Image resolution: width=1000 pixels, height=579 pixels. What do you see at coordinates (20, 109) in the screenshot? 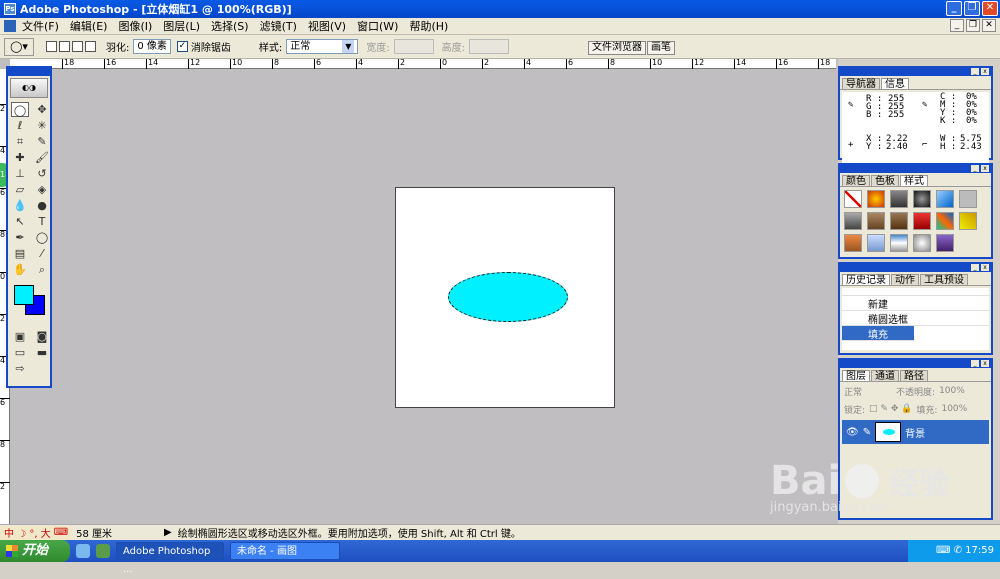
I see `ellipse-marquee-tool-icon: ◯` at bounding box center [20, 109].